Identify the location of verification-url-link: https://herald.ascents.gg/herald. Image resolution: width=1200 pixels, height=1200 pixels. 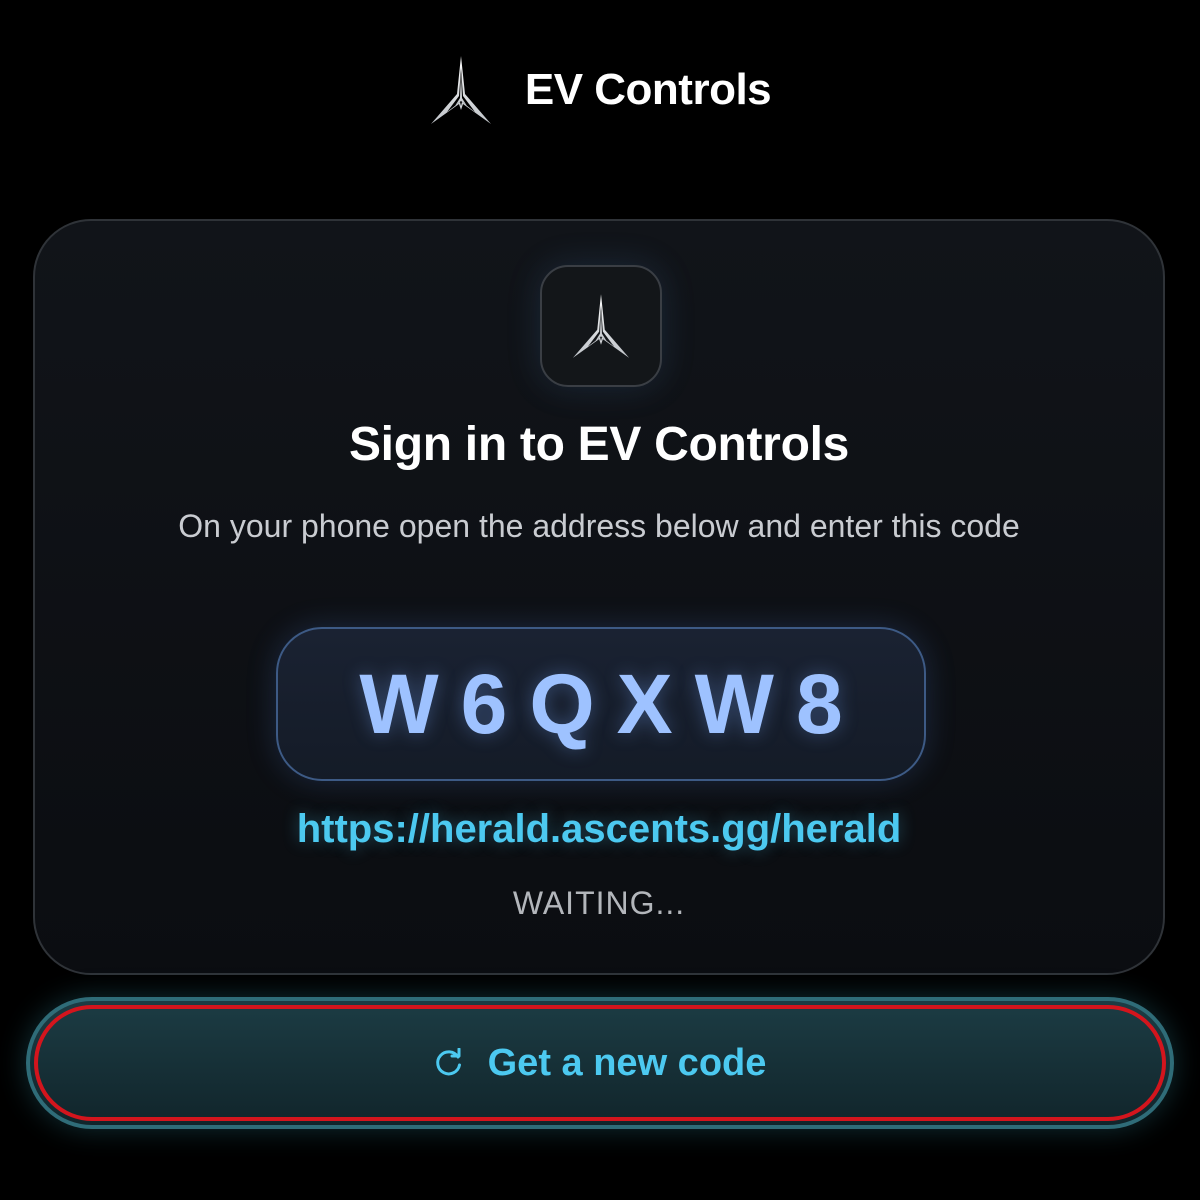
(599, 829).